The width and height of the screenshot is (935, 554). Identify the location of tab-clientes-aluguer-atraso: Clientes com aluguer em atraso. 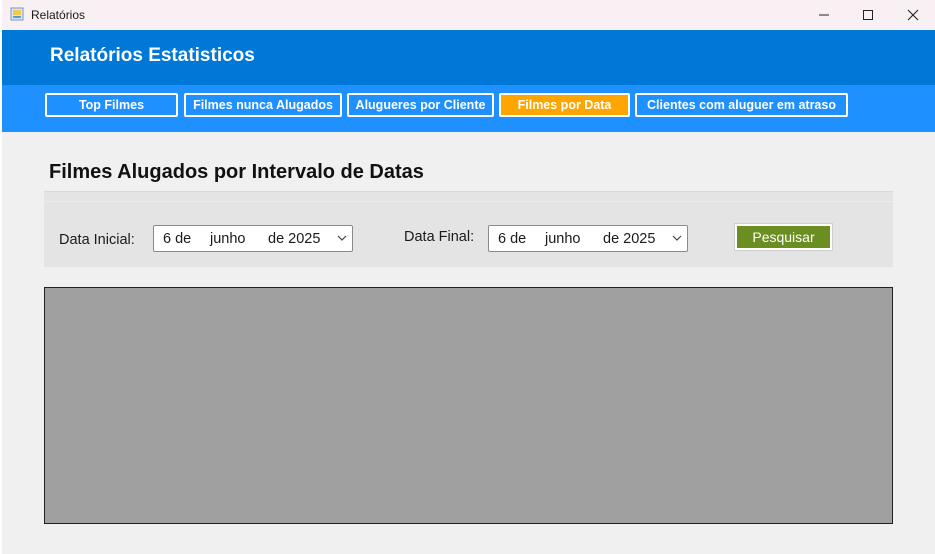
(741, 105).